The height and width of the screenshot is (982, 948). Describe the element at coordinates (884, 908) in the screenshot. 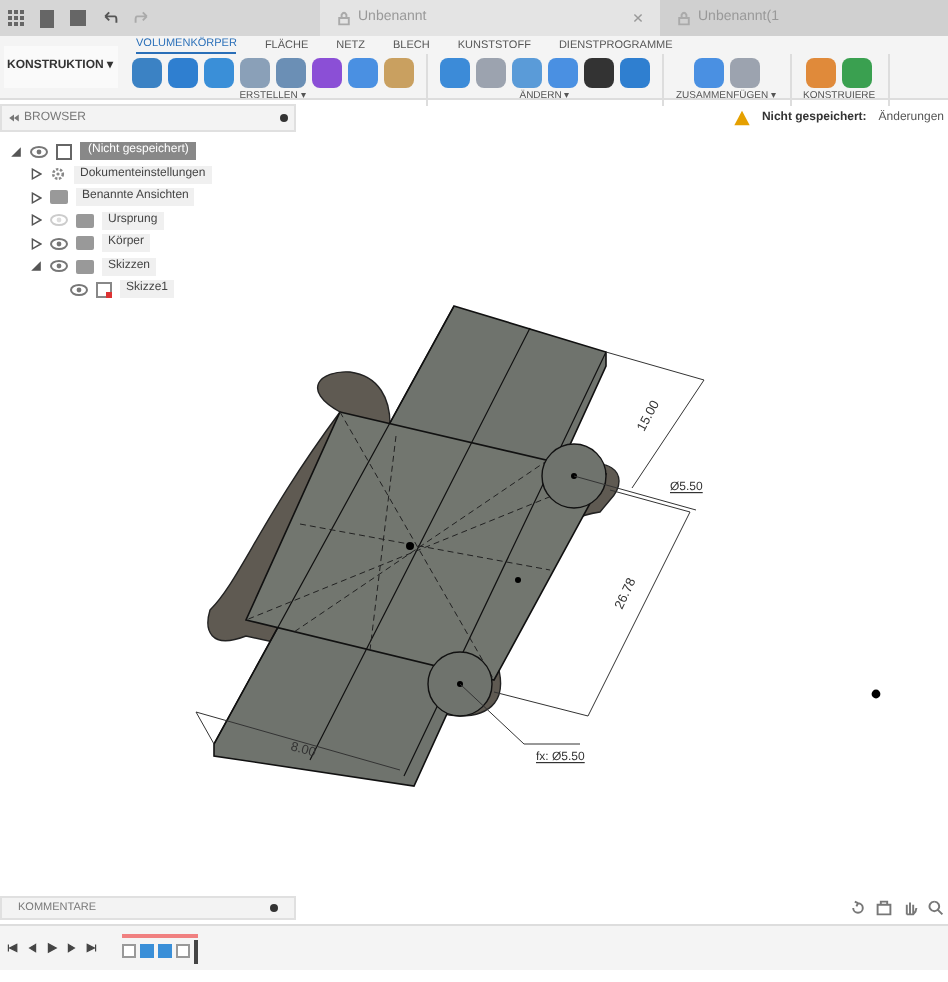

I see `camera-icon` at that location.